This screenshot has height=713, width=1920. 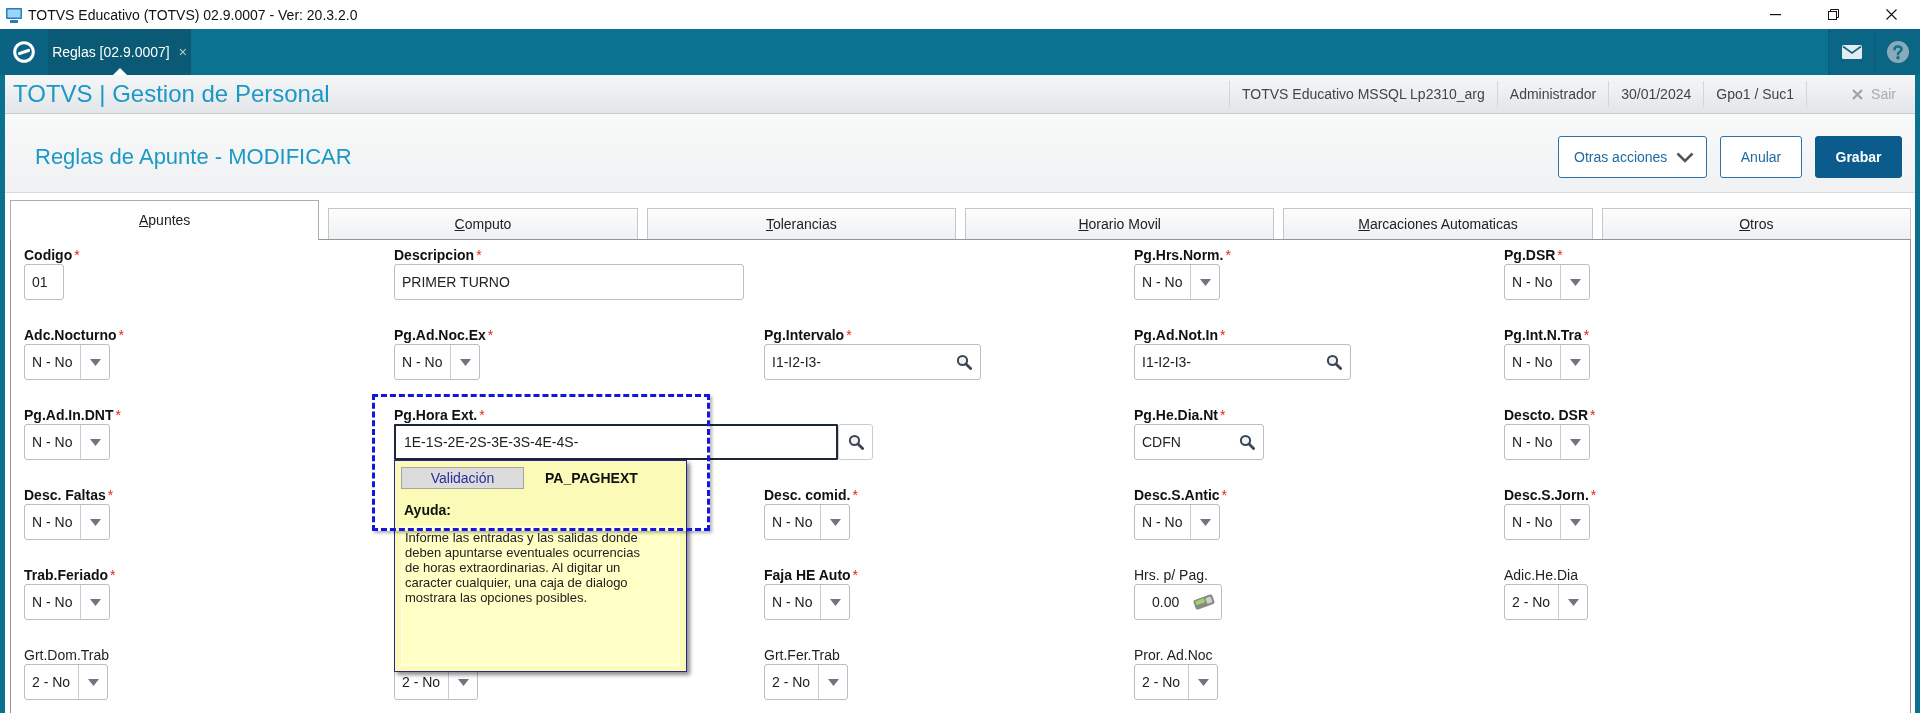 What do you see at coordinates (1173, 655) in the screenshot?
I see `field-label: Pror. Ad.Noc` at bounding box center [1173, 655].